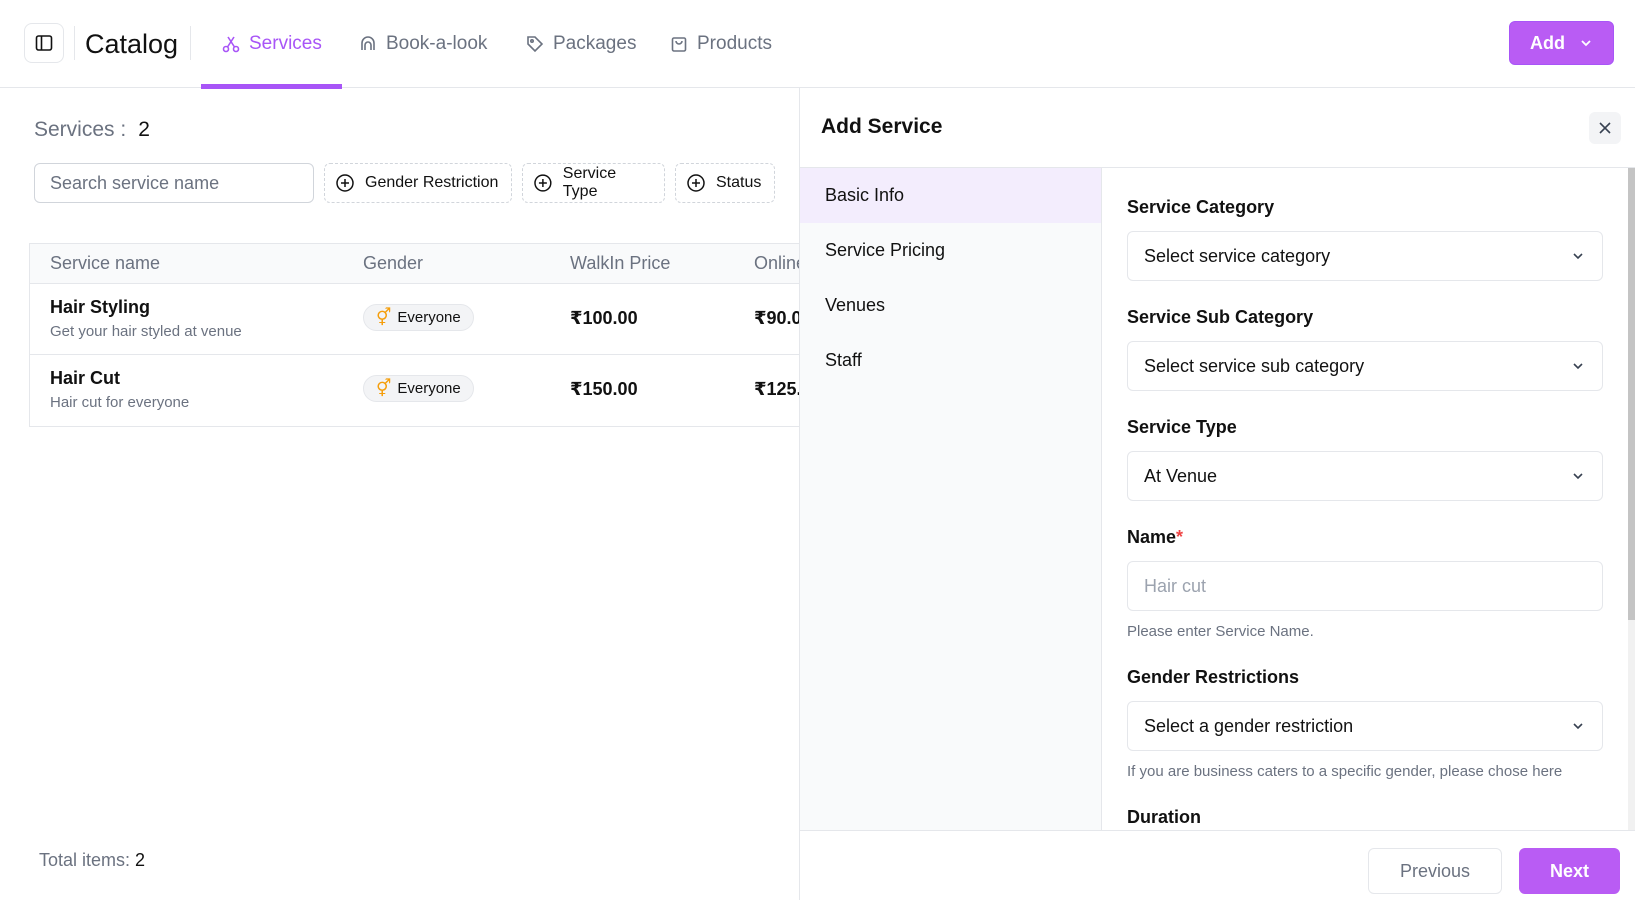 The height and width of the screenshot is (900, 1635). What do you see at coordinates (1220, 631) in the screenshot?
I see `name-hint: Please enter Service Name.` at bounding box center [1220, 631].